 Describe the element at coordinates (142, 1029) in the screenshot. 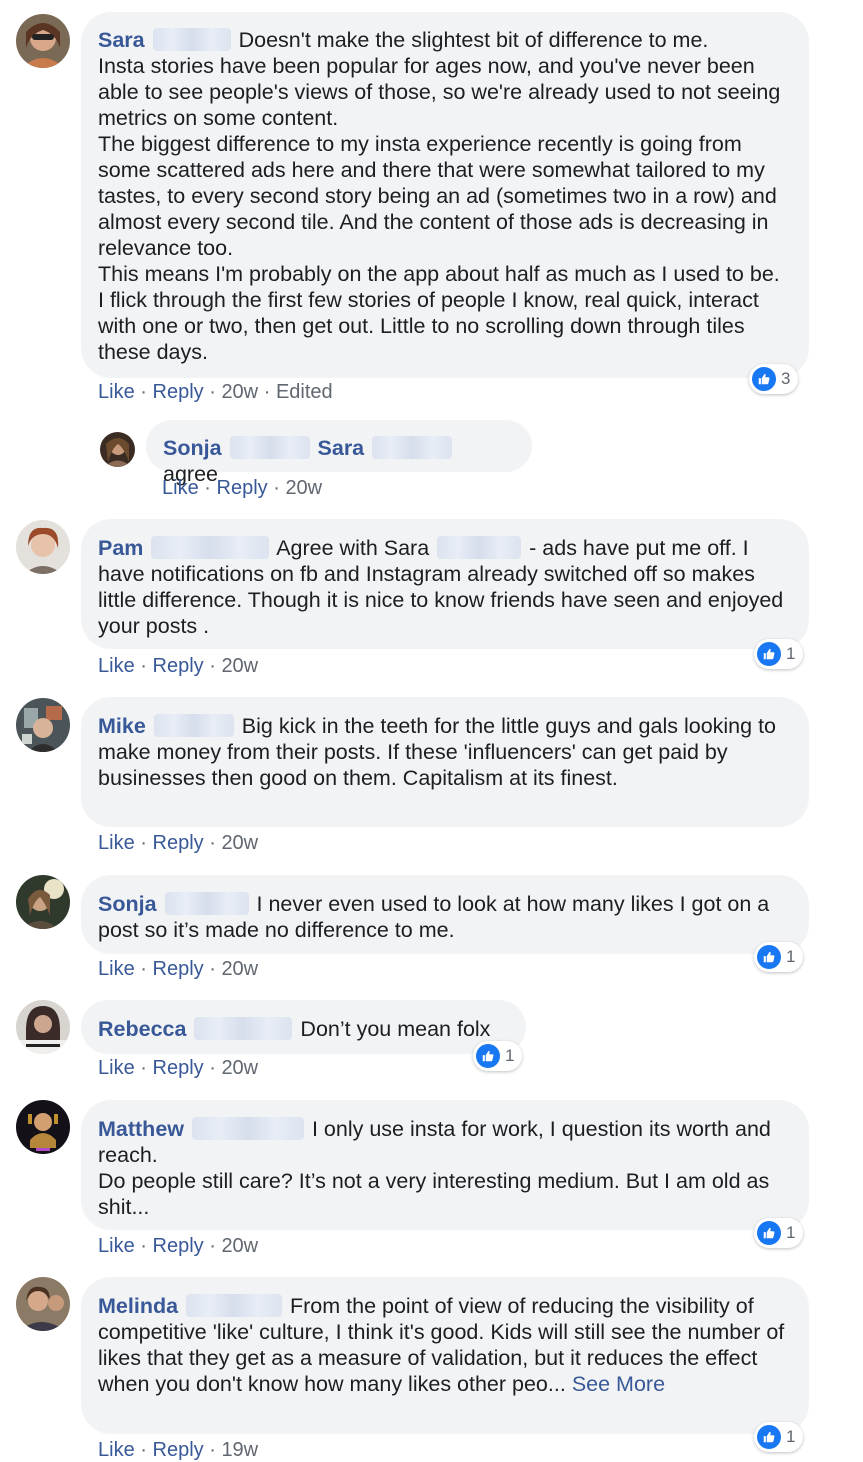

I see `commenter-name: Rebecca` at that location.